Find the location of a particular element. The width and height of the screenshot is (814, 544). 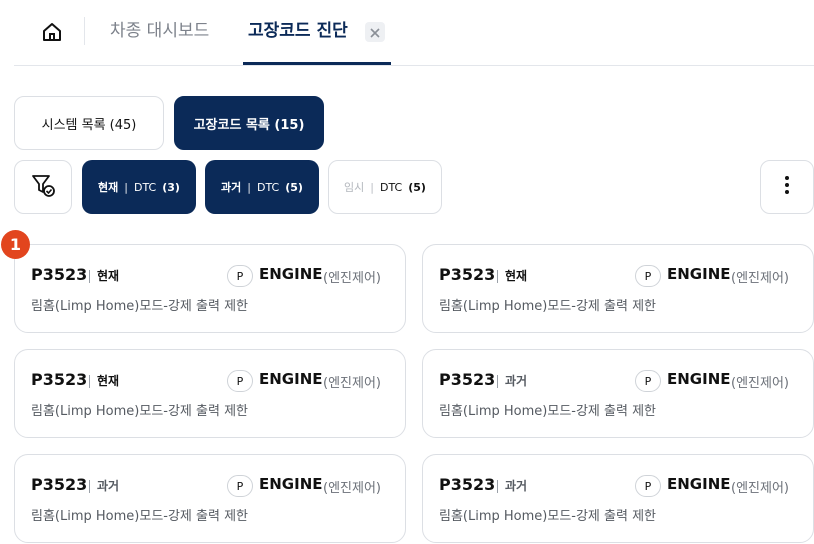

step-badge: 1 is located at coordinates (15, 244).